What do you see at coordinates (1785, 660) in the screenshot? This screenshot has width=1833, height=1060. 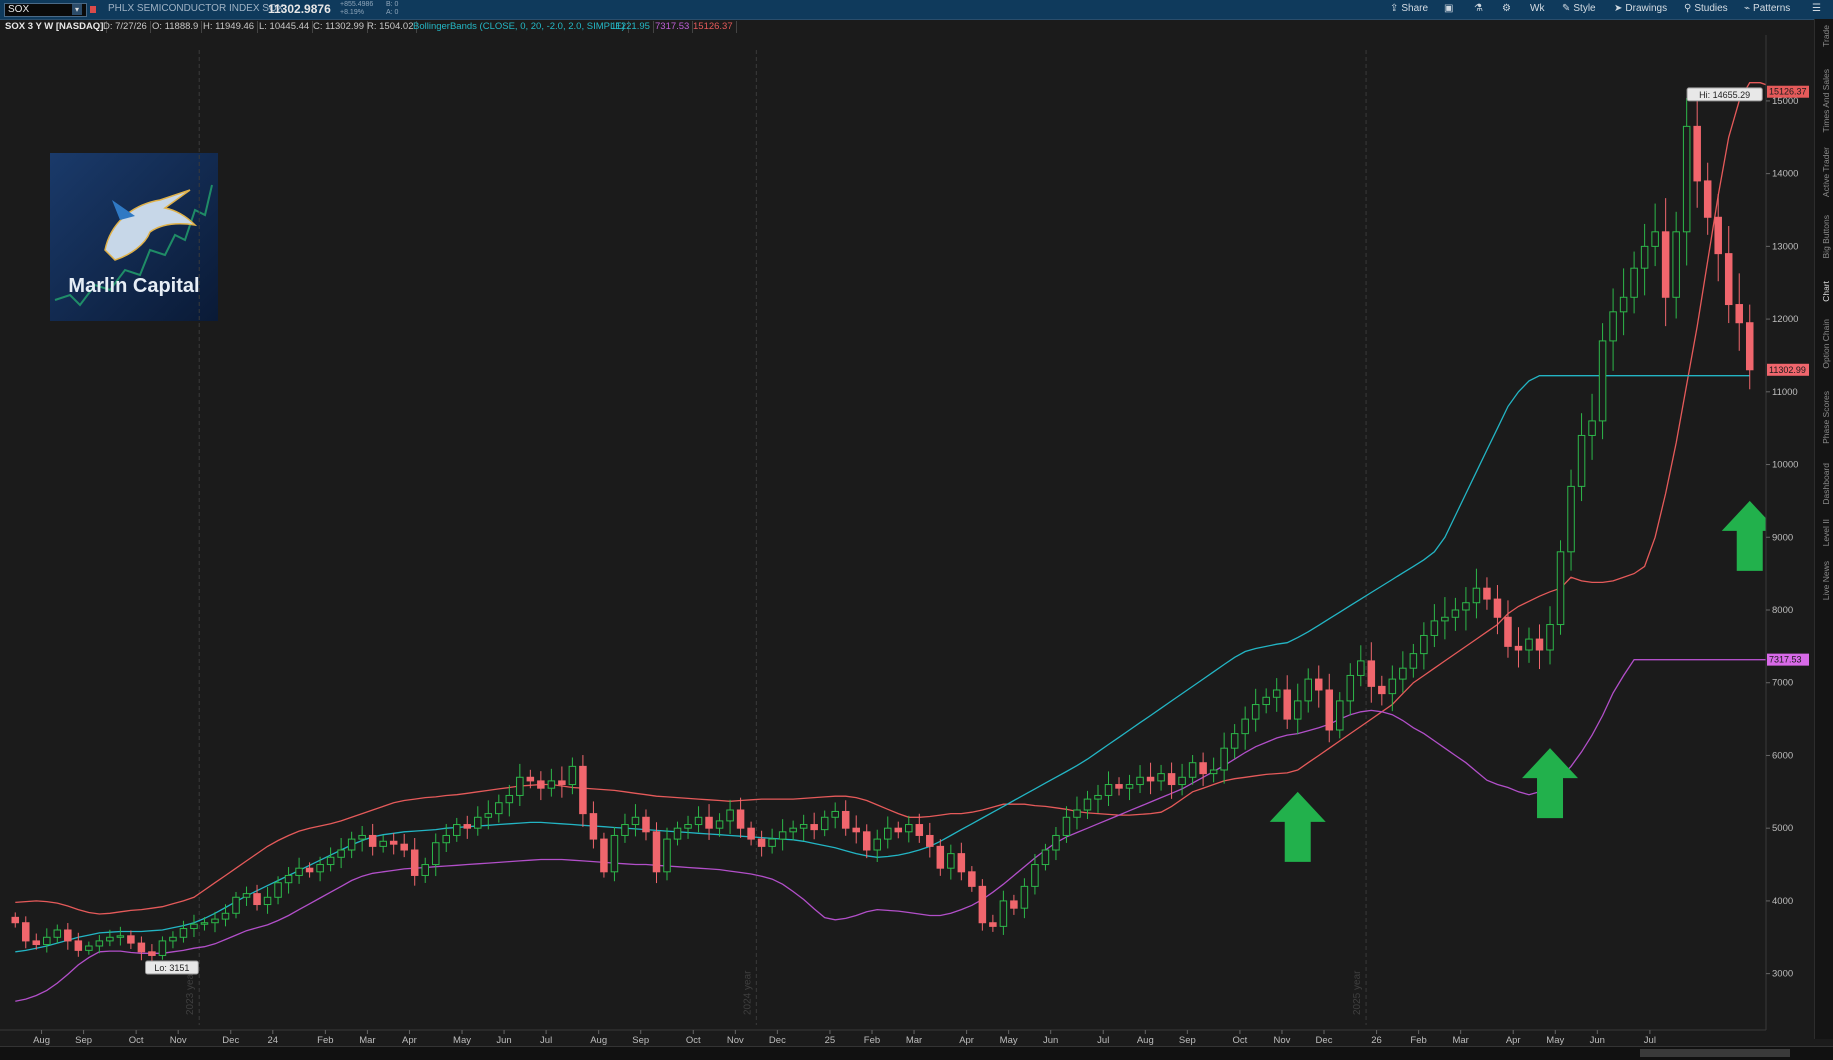 I see `lower-band-axis-label: 7317.53` at bounding box center [1785, 660].